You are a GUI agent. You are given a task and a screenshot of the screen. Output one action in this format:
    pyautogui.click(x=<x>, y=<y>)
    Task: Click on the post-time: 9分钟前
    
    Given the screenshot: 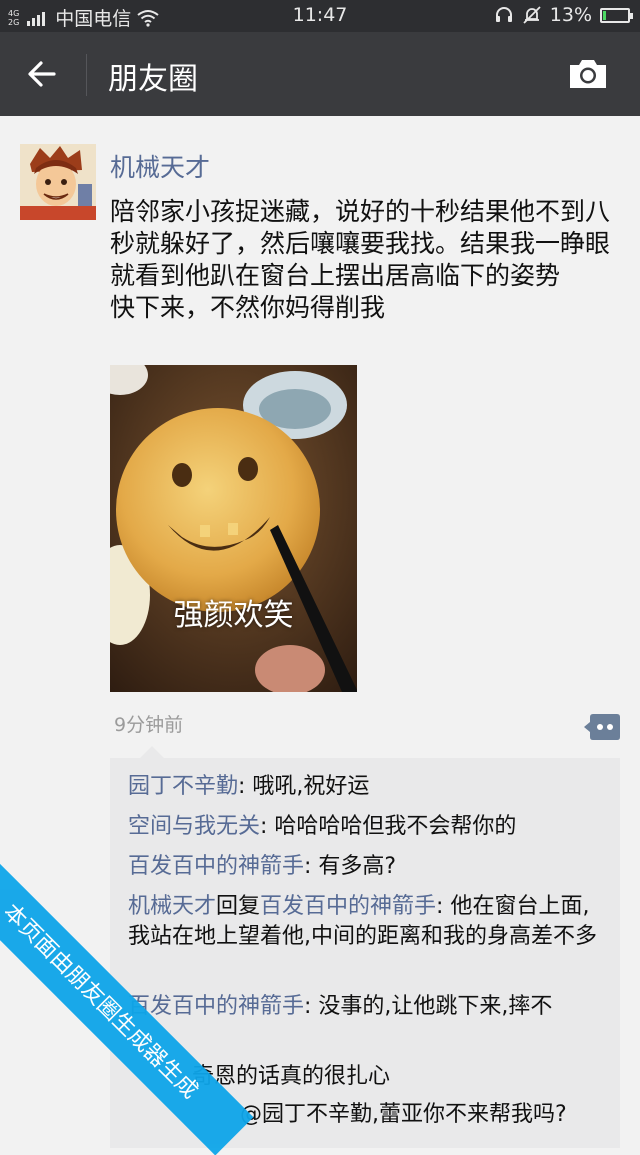 What is the action you would take?
    pyautogui.click(x=149, y=725)
    